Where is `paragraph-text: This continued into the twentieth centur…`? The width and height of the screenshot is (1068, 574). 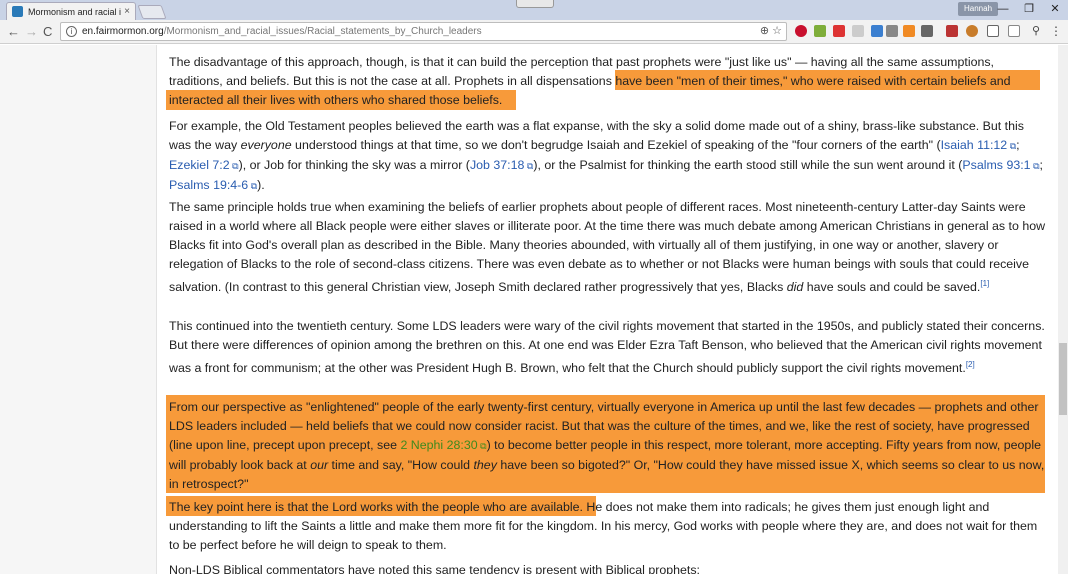 paragraph-text: This continued into the twentieth centur… is located at coordinates (607, 347).